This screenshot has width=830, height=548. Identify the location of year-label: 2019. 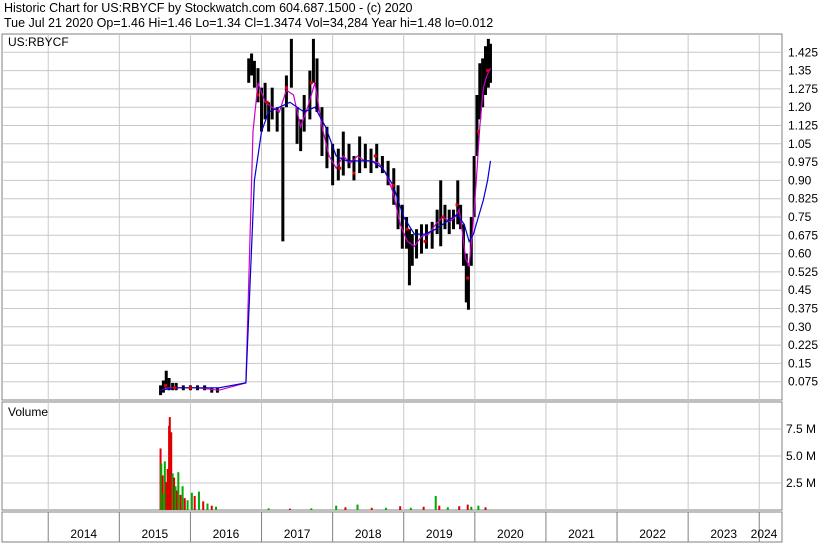
(439, 534).